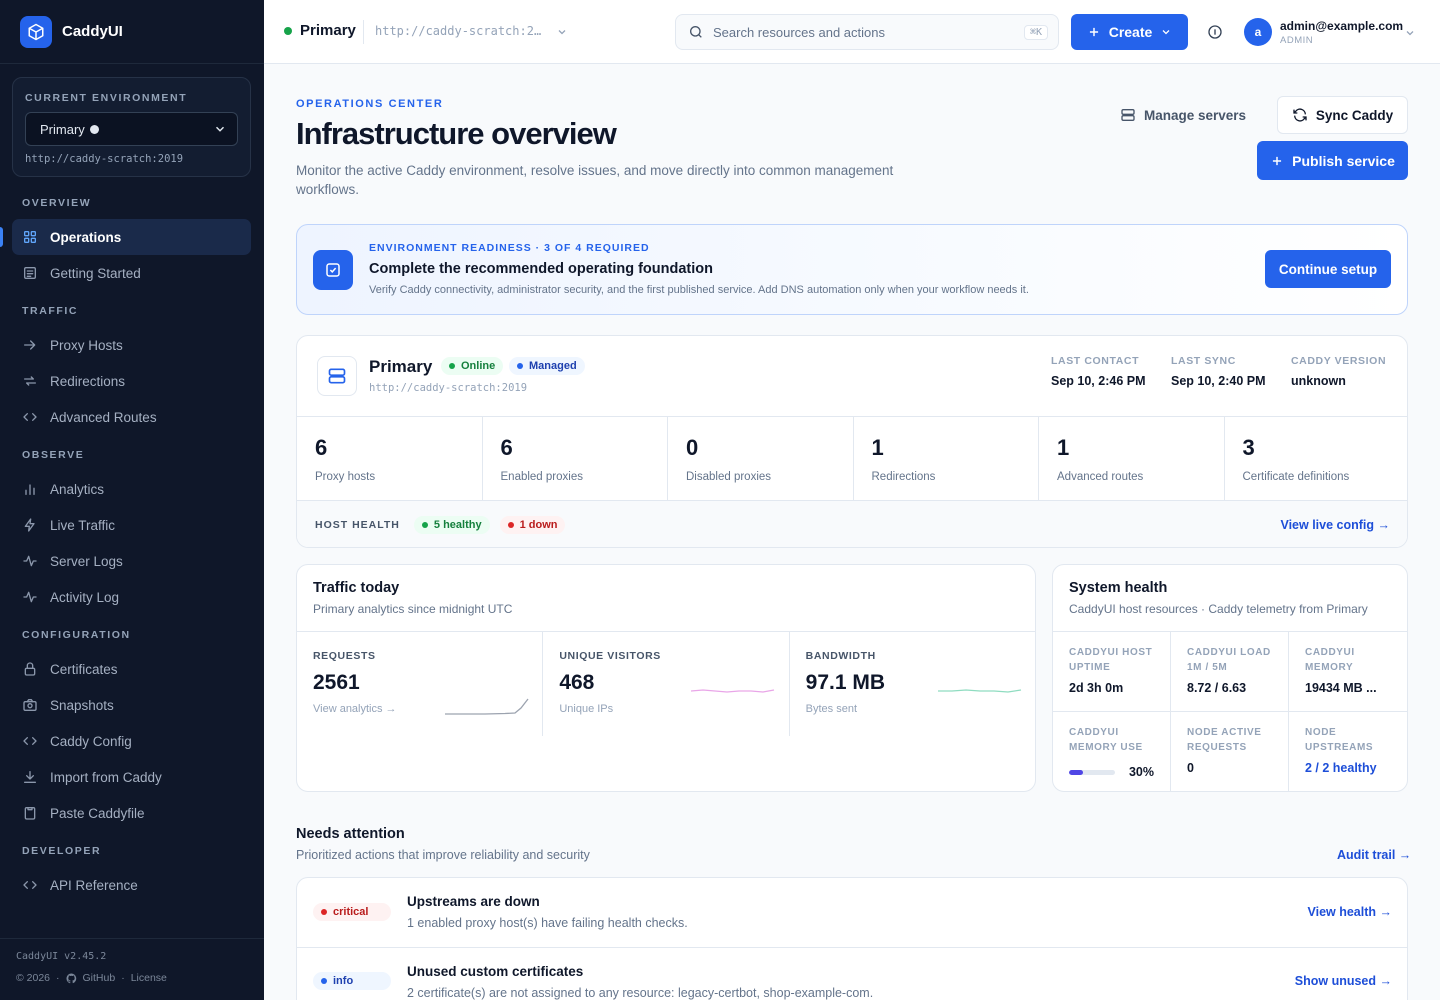 This screenshot has width=1440, height=1000. I want to click on user-email: admin@example.com, so click(1342, 25).